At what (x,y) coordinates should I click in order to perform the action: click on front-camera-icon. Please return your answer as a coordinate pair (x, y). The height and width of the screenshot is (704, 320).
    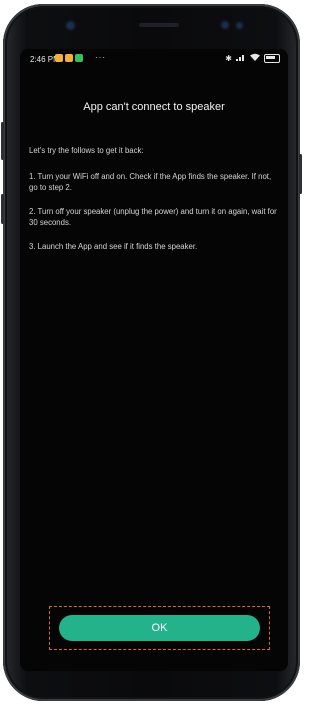
    Looking at the image, I should click on (70, 25).